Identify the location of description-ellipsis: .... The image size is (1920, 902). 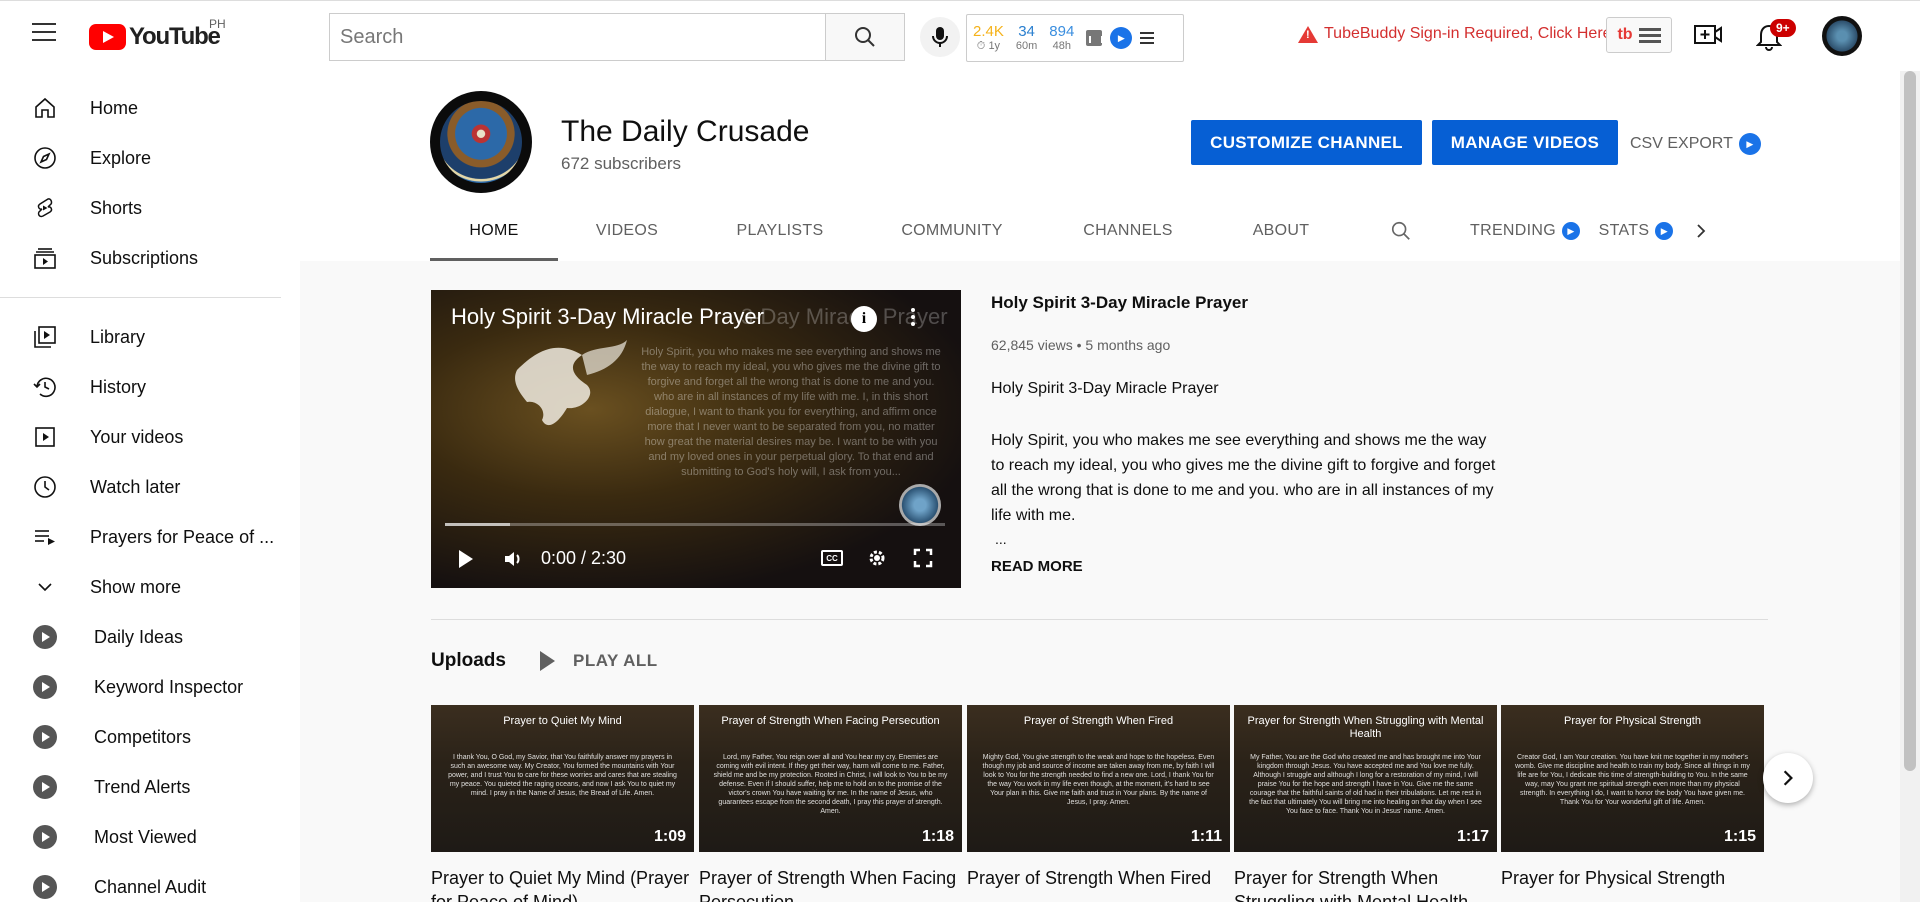
(1001, 539).